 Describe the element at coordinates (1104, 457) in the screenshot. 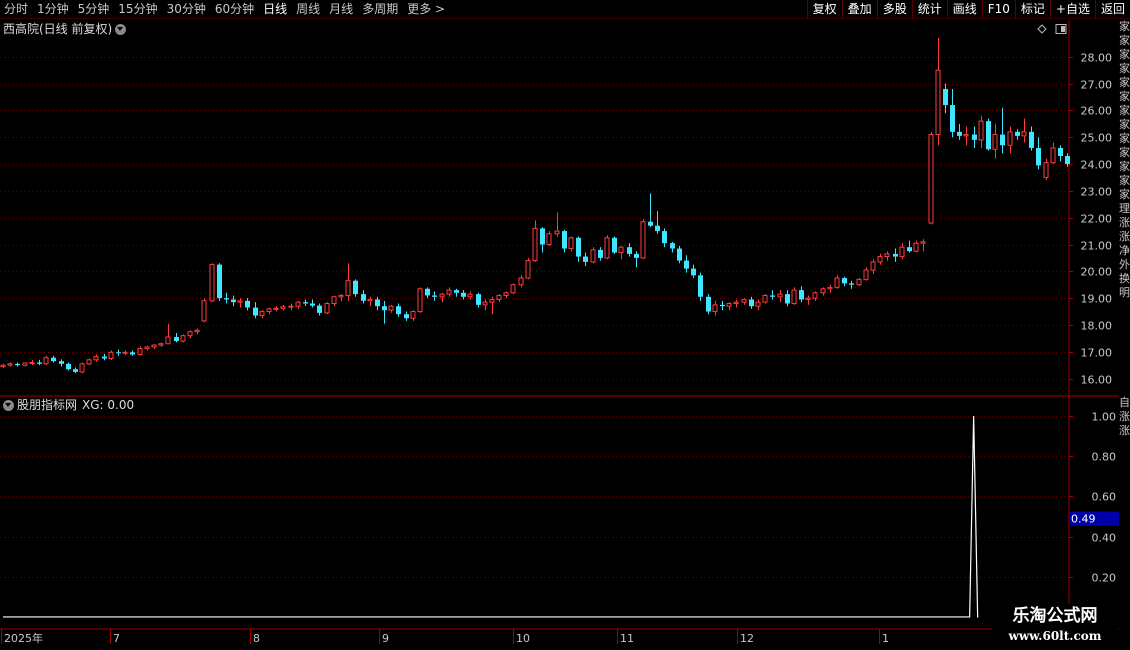

I see `indicator-tick-label: 0.80` at that location.